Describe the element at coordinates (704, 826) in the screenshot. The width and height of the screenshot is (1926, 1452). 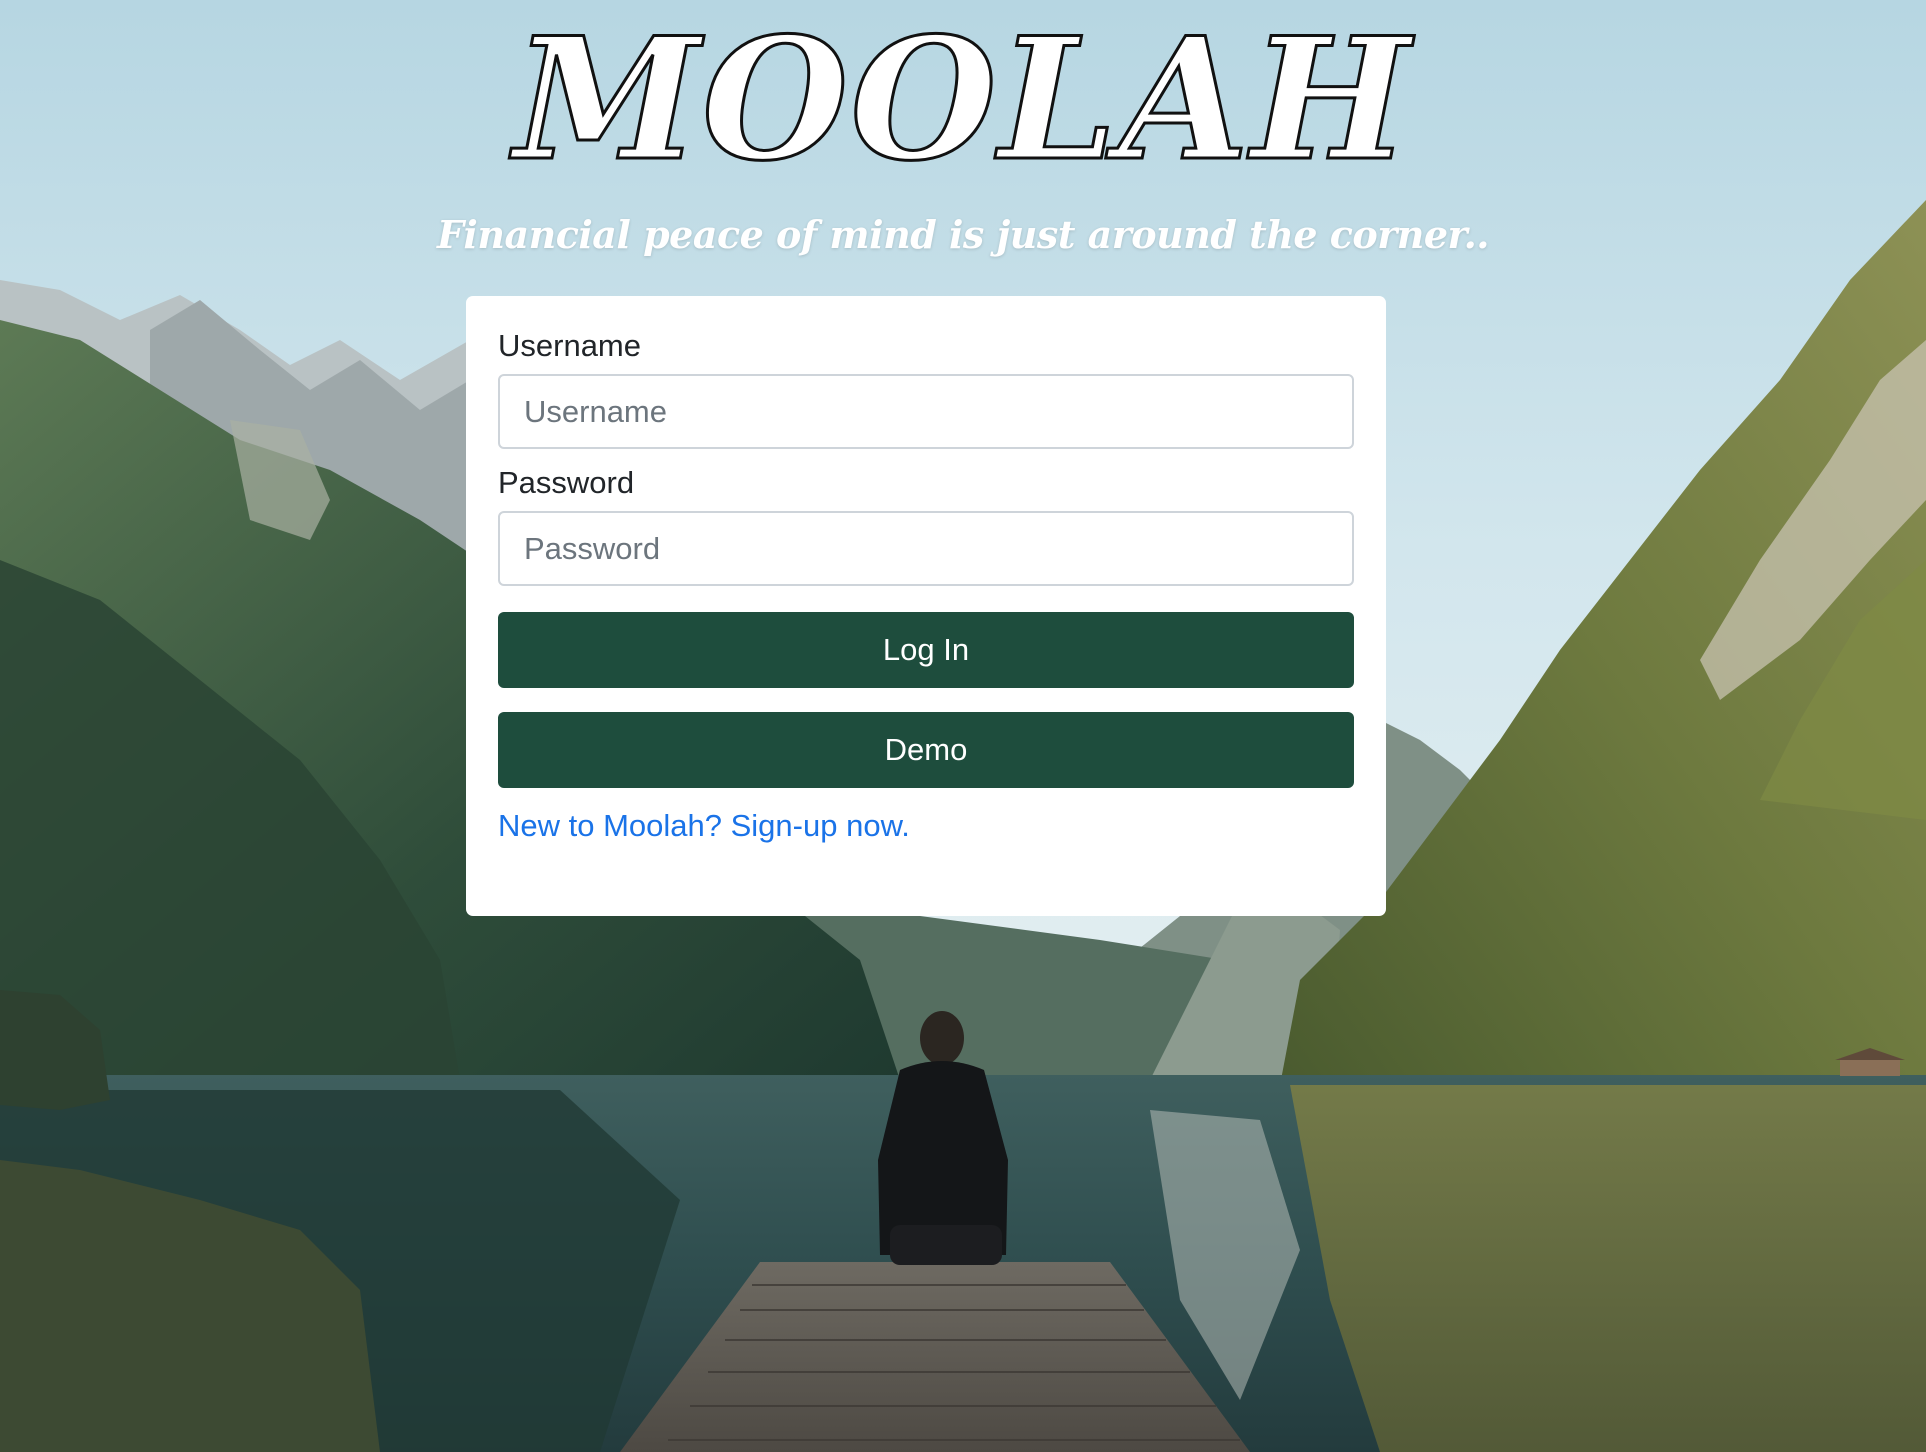
I see `signup-link: New to Moolah? Sign-up now.` at that location.